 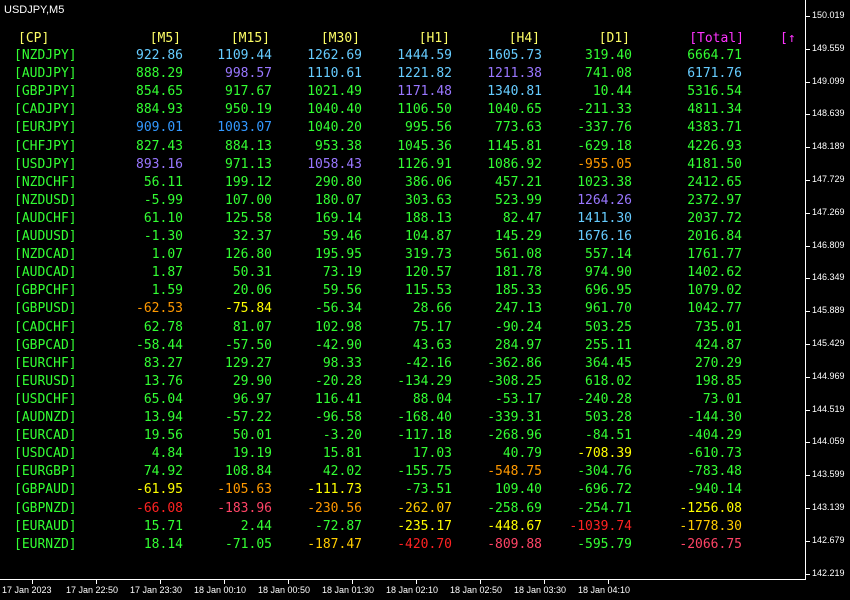 What do you see at coordinates (334, 508) in the screenshot?
I see `cell-m30: -230.56` at bounding box center [334, 508].